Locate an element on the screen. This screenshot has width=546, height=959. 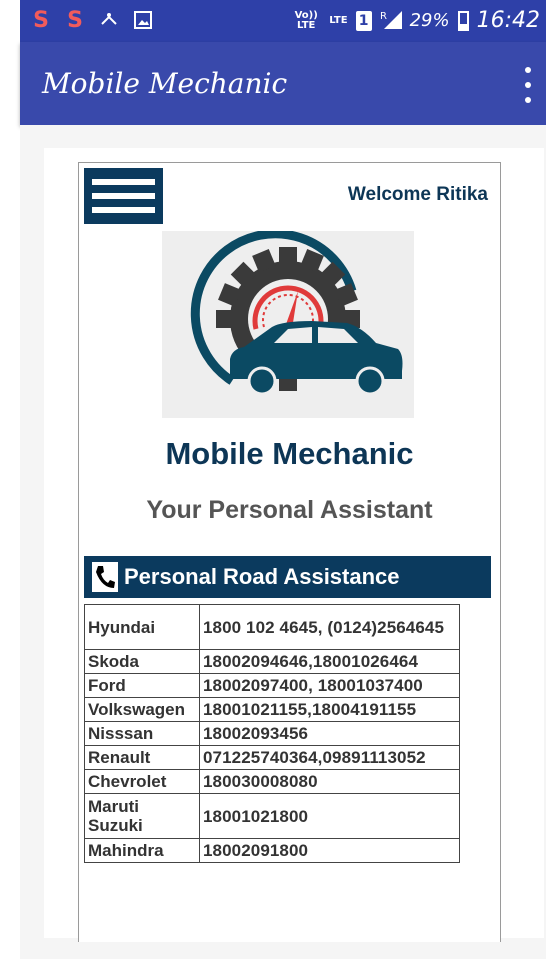
brand-cell: Ford is located at coordinates (142, 685).